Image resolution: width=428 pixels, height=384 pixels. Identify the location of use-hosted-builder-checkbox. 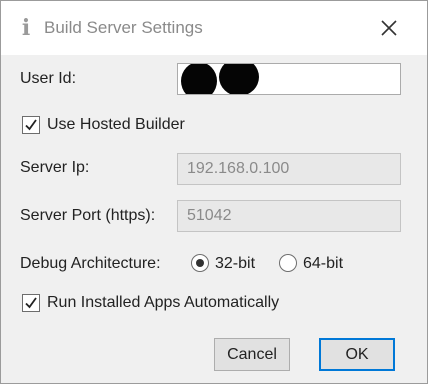
(31, 125).